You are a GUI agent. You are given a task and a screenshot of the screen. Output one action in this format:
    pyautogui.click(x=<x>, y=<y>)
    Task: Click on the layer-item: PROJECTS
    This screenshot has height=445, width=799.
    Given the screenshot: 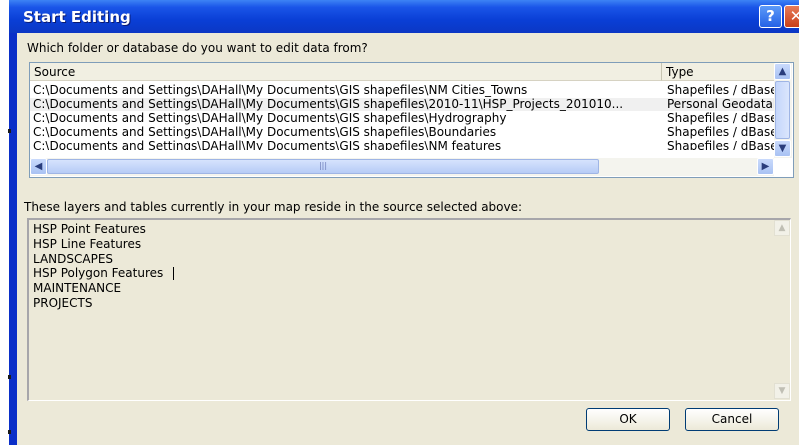 What is the action you would take?
    pyautogui.click(x=63, y=303)
    